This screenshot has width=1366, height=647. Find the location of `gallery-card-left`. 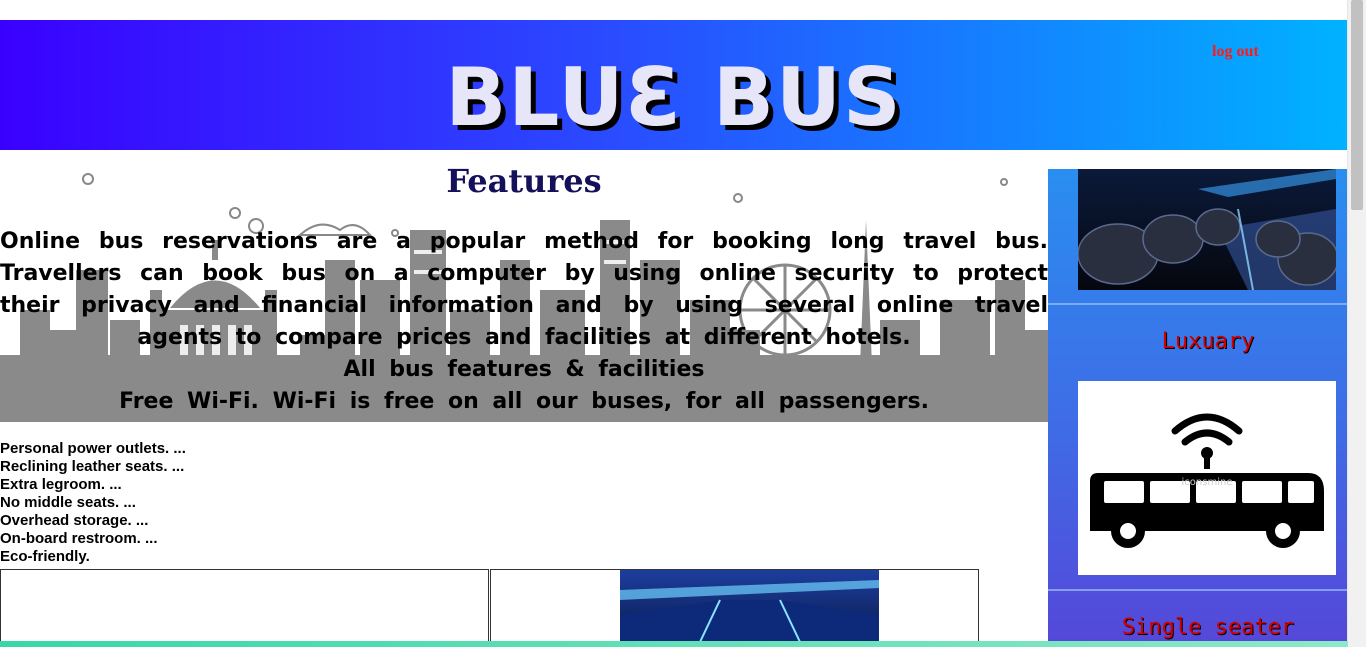

gallery-card-left is located at coordinates (244, 608).